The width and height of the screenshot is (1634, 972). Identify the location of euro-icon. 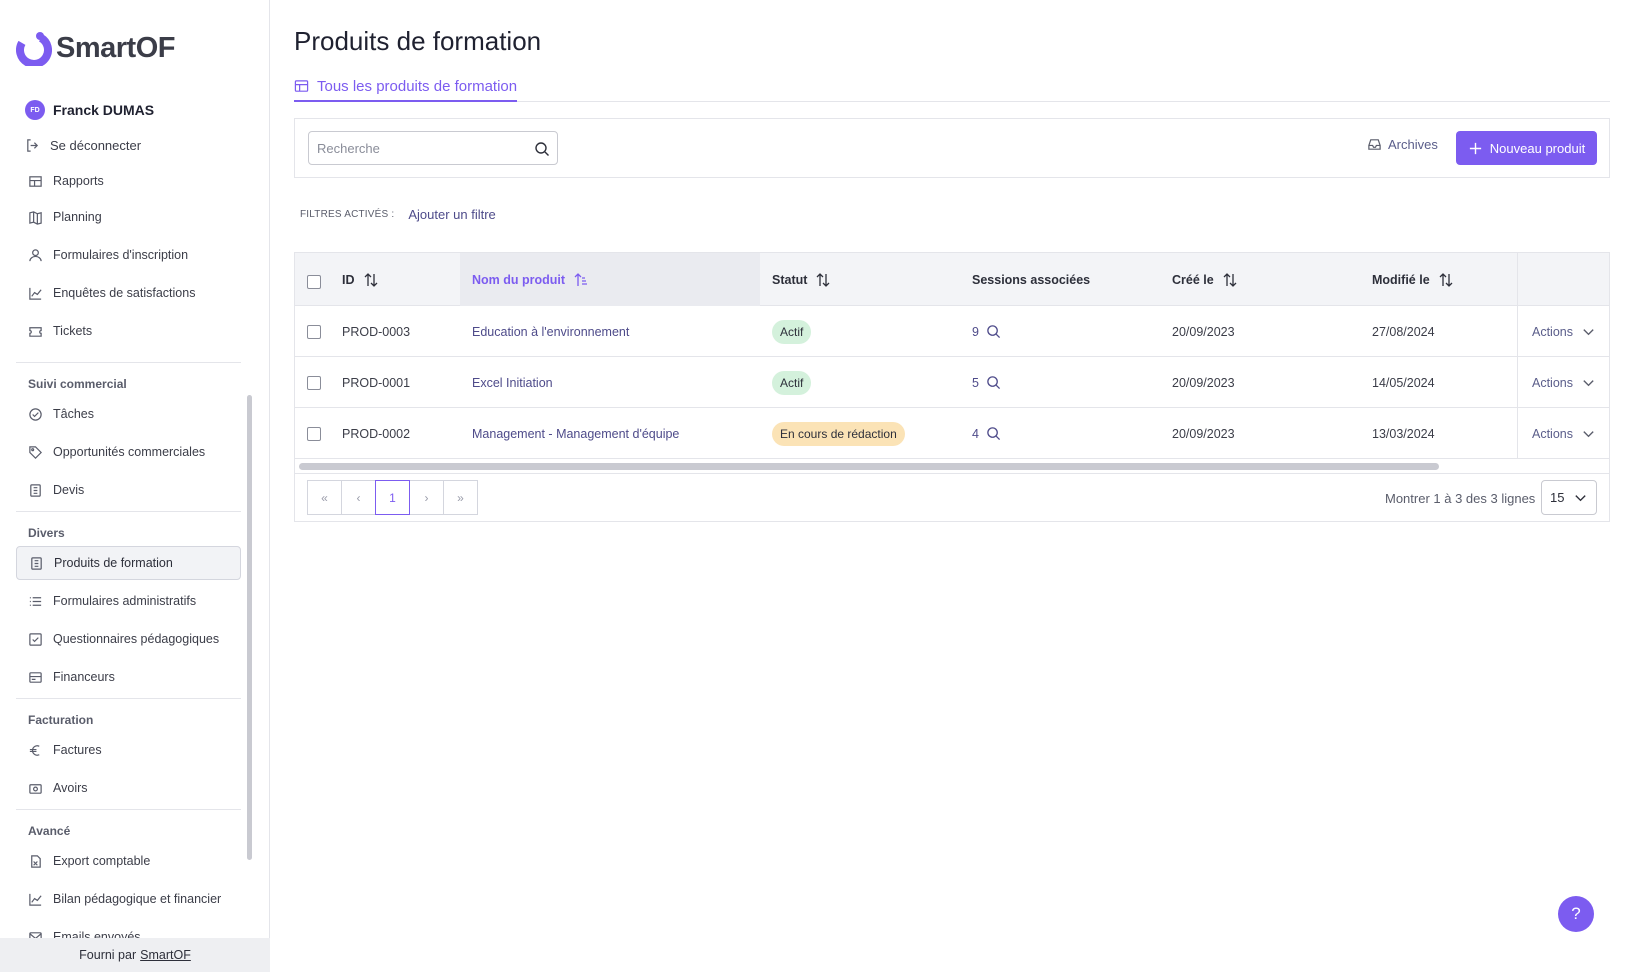
(34, 750).